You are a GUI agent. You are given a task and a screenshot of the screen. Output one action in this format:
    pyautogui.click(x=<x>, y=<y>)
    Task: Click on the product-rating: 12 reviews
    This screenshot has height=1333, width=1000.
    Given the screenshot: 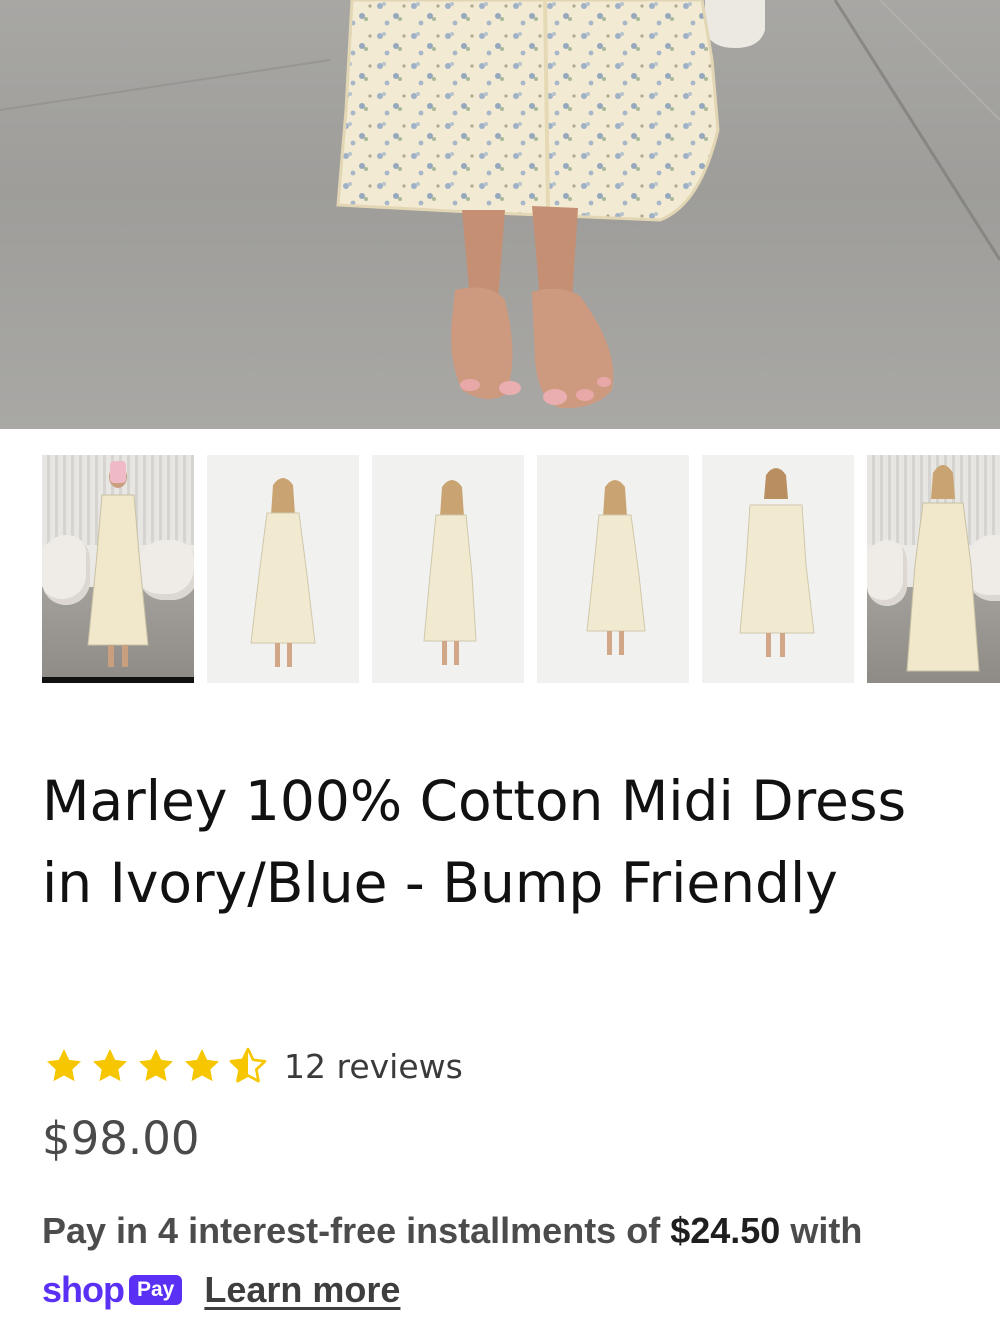 What is the action you would take?
    pyautogui.click(x=253, y=1066)
    